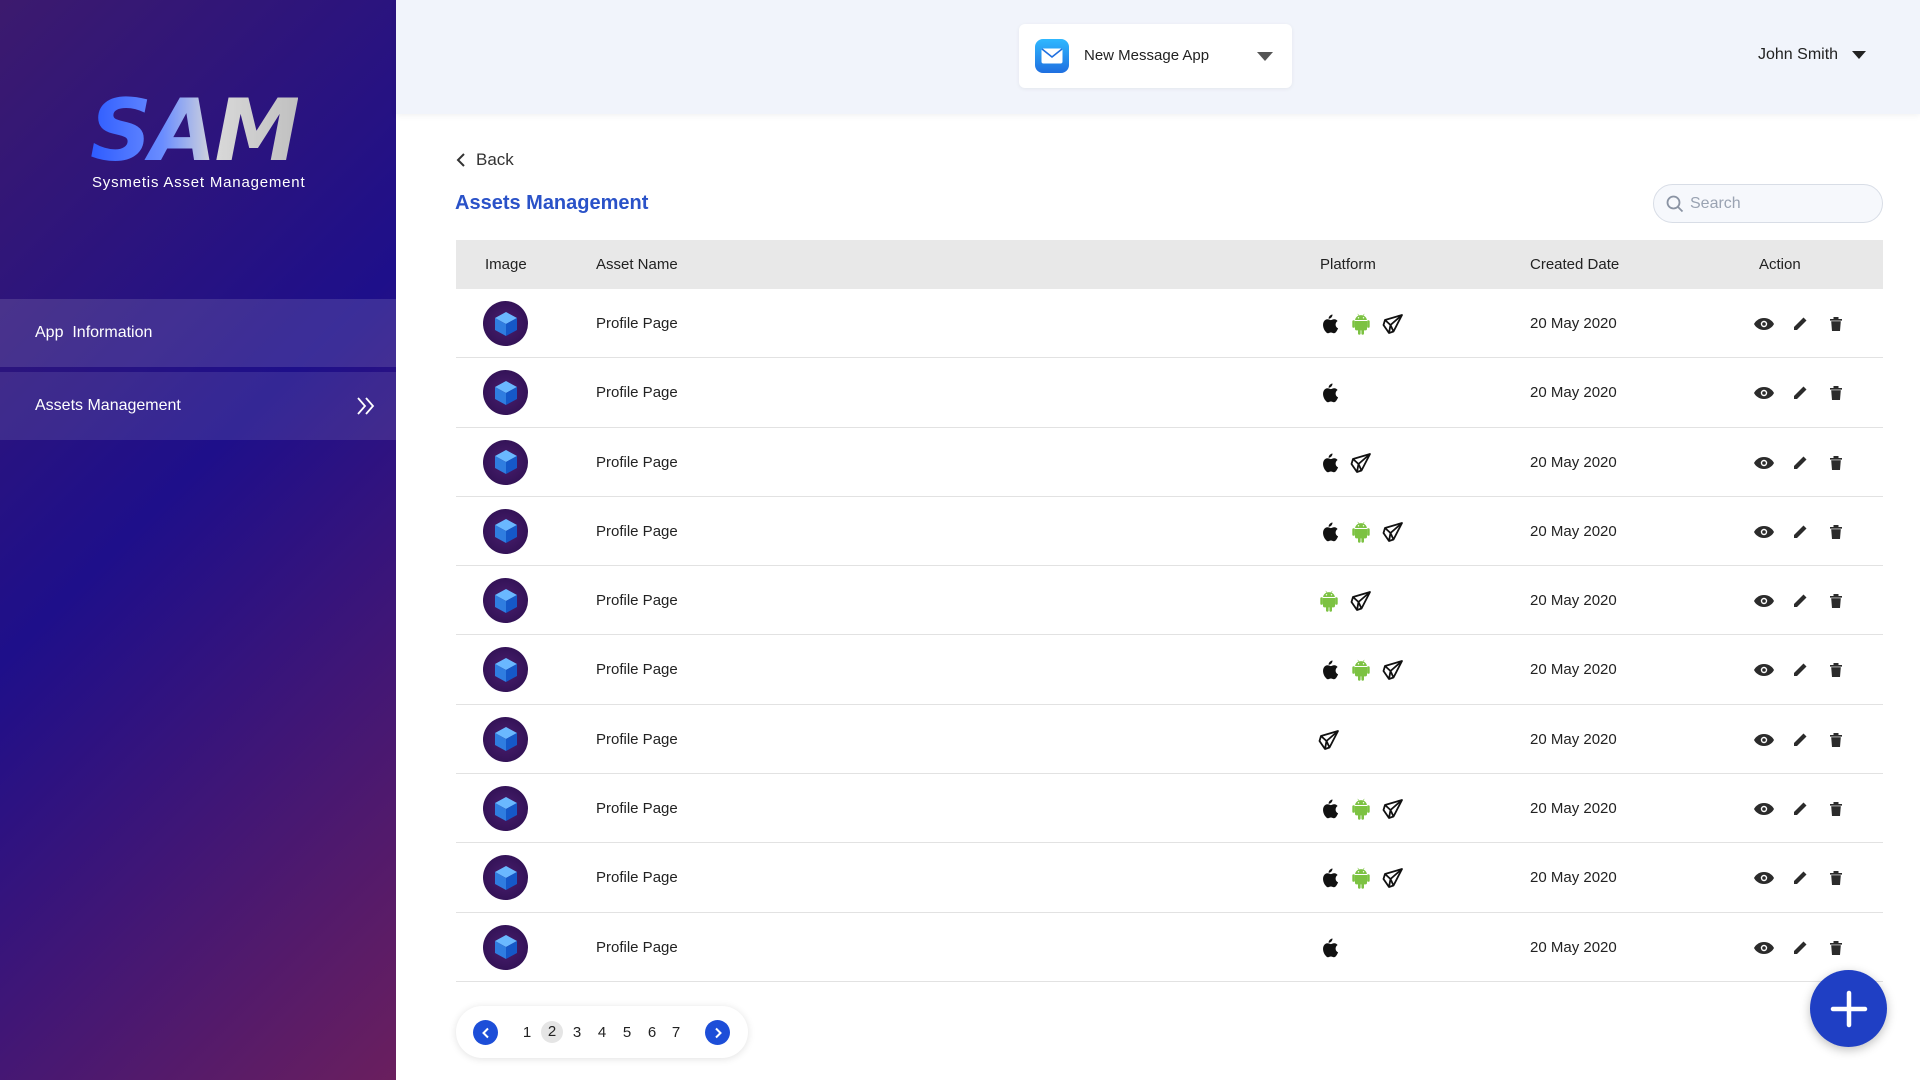 Image resolution: width=1920 pixels, height=1080 pixels. What do you see at coordinates (577, 1033) in the screenshot?
I see `page-number: 3` at bounding box center [577, 1033].